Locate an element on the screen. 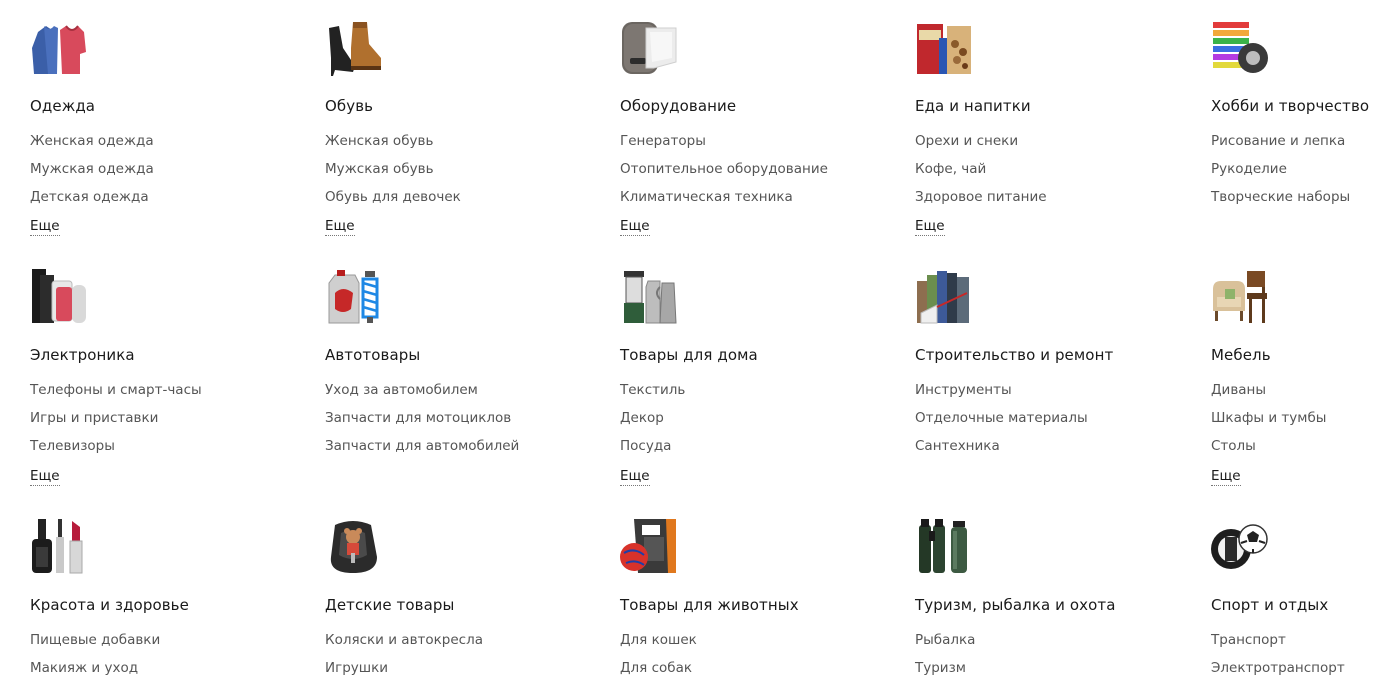 The image size is (1378, 686). wallpaper-rolls-icon is located at coordinates (944, 296).